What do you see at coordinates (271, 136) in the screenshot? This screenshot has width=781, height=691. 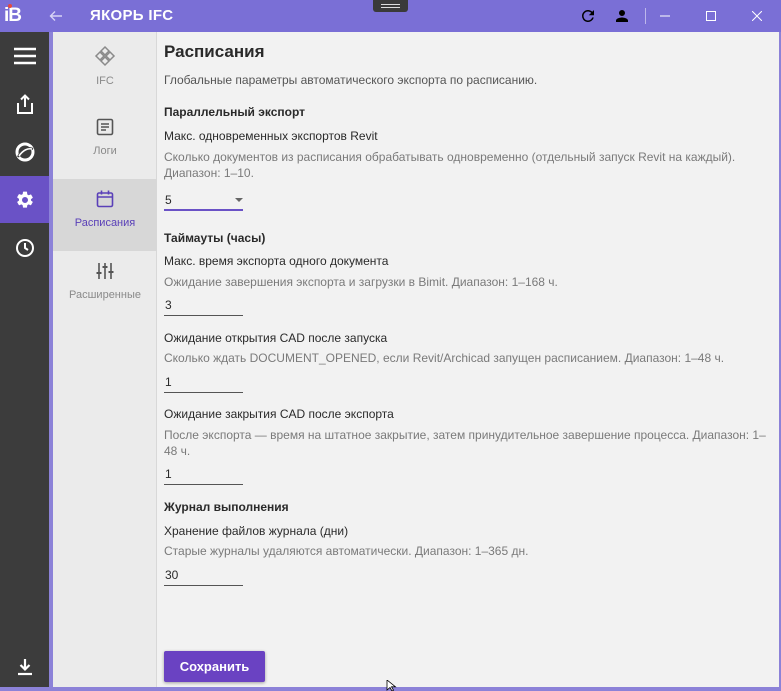 I see `max-exports-label: Макс. одновременных экспортов Revit` at bounding box center [271, 136].